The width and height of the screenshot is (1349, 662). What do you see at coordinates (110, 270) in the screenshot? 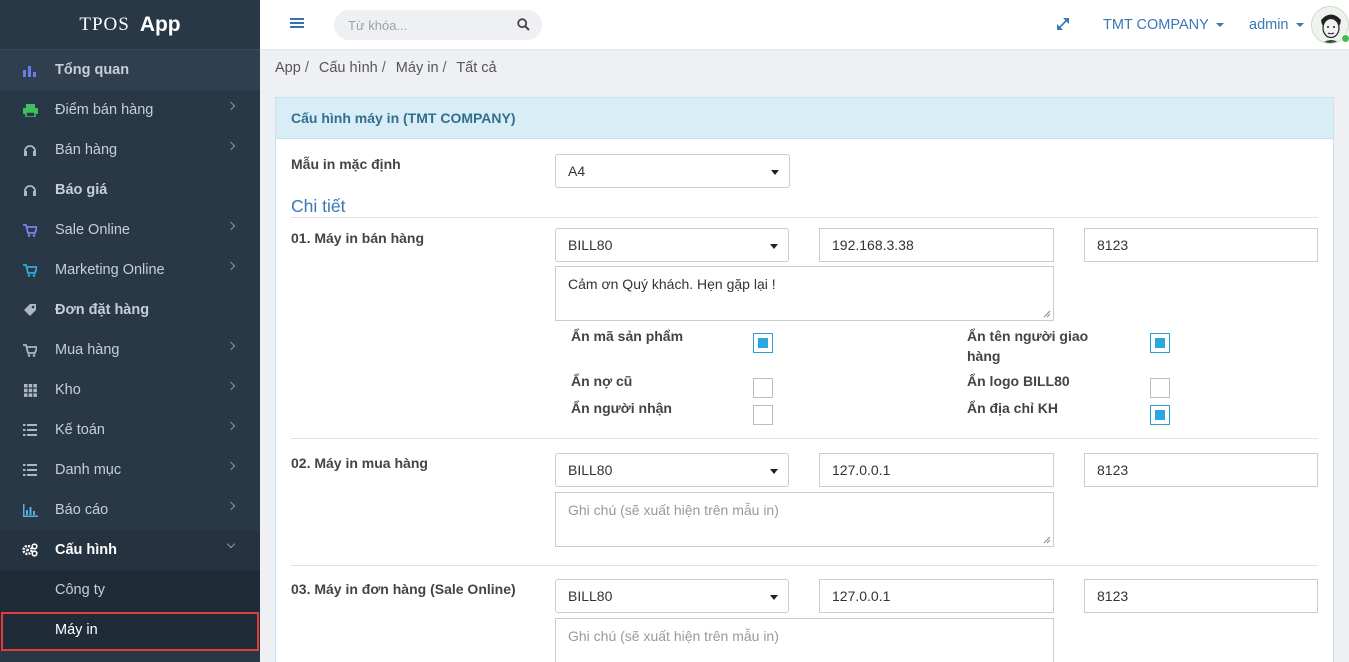
I see `sidebar-item-label: Marketing Online` at bounding box center [110, 270].